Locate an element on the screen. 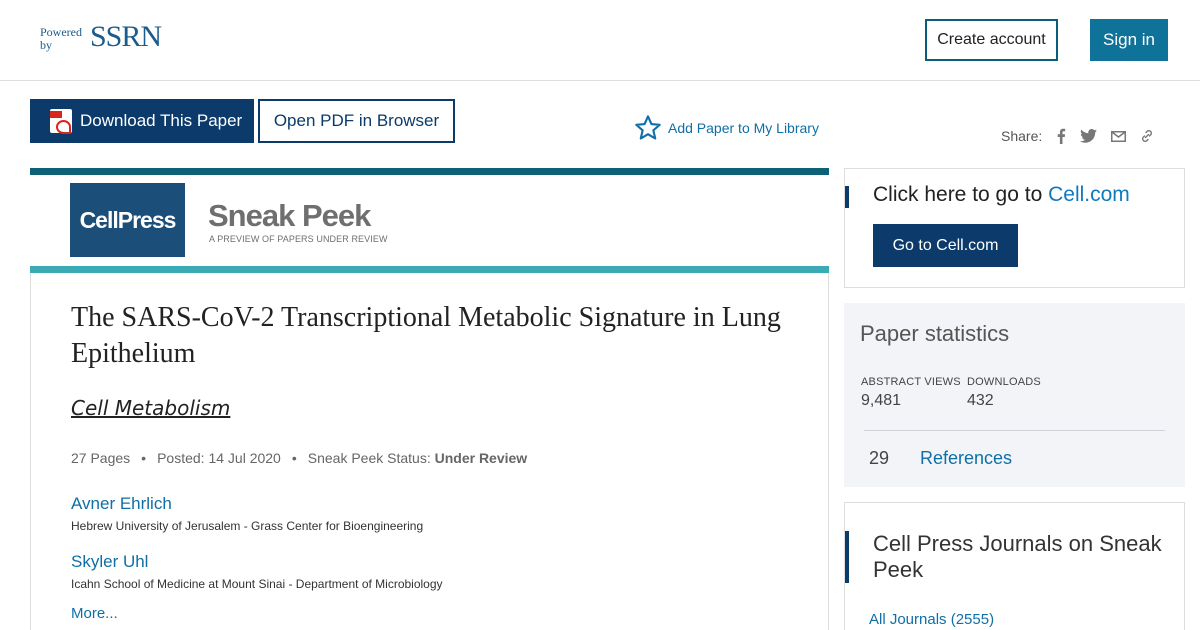  share-bar: Share: is located at coordinates (1077, 136).